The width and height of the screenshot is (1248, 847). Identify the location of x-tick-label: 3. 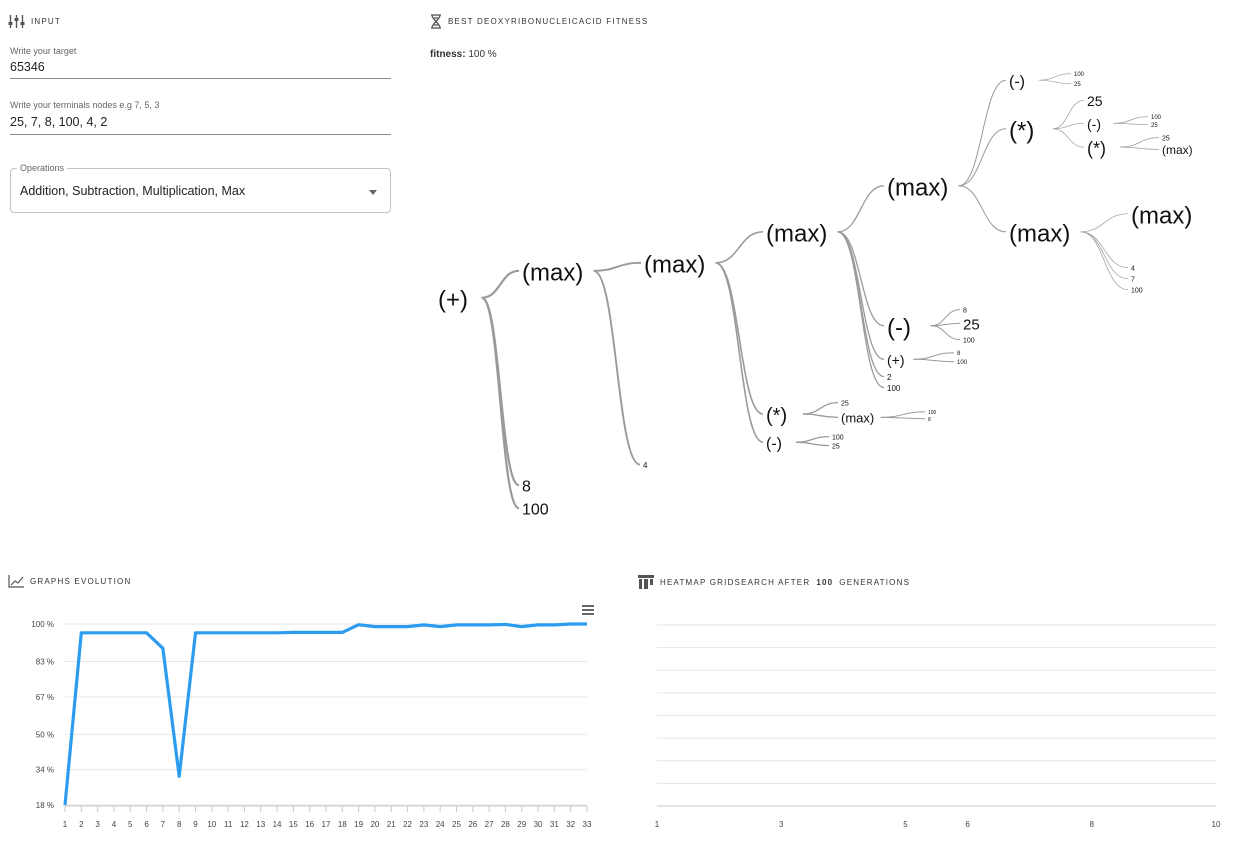
(781, 824).